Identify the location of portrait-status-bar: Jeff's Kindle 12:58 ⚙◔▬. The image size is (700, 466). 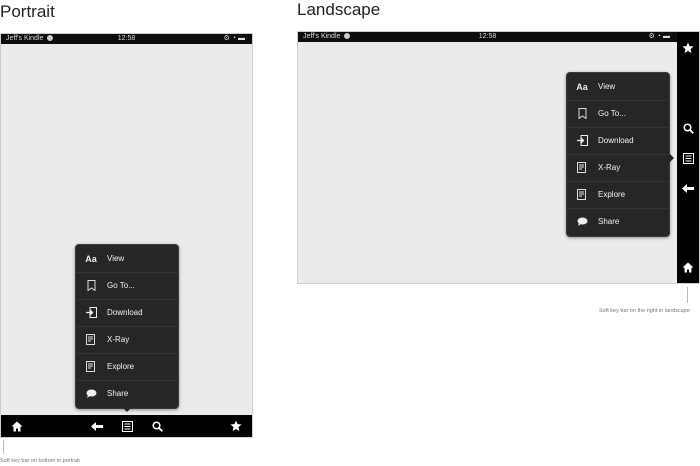
(126, 39).